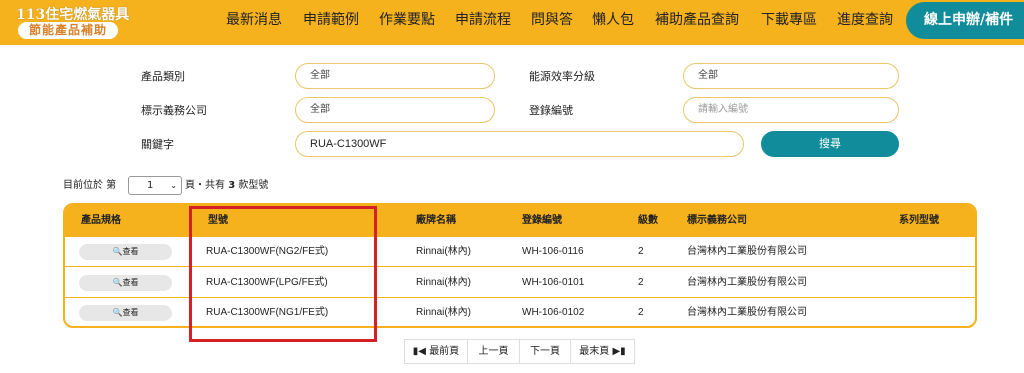 Image resolution: width=1024 pixels, height=373 pixels. I want to click on page-prefix: 目前位於 第, so click(90, 185).